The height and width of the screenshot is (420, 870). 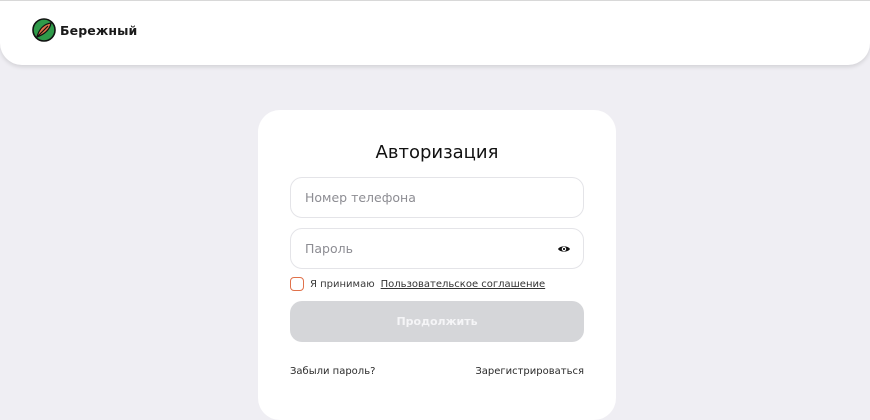 I want to click on forgot-password-link: Забыли пароль?, so click(x=332, y=371).